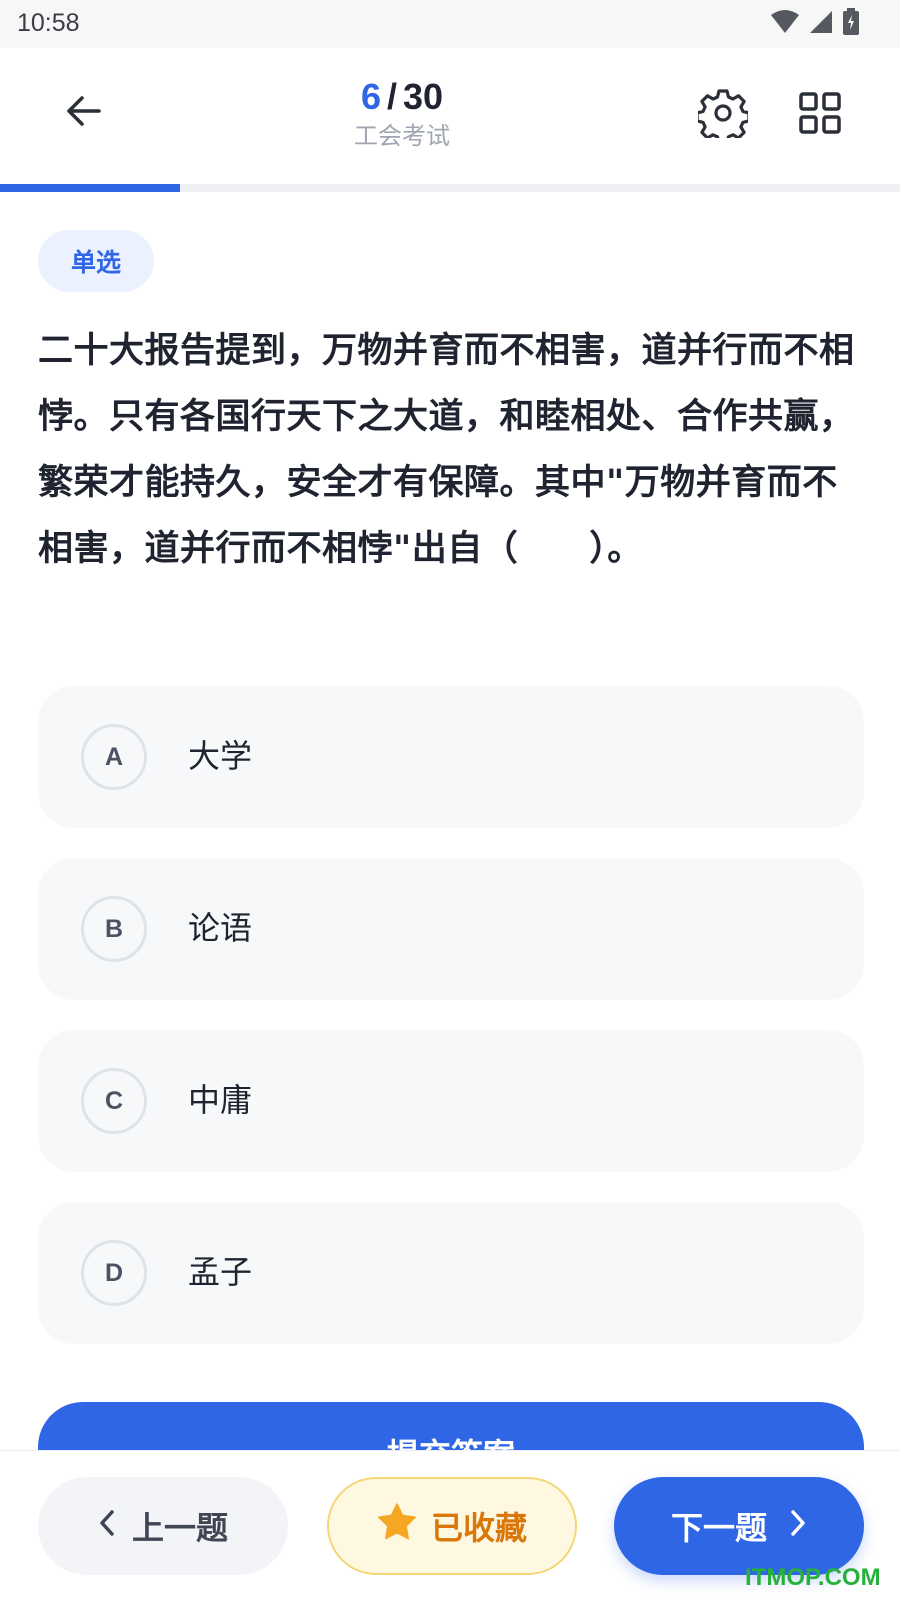 Image resolution: width=900 pixels, height=1600 pixels. Describe the element at coordinates (451, 1273) in the screenshot. I see `option-d: D 孟子` at that location.